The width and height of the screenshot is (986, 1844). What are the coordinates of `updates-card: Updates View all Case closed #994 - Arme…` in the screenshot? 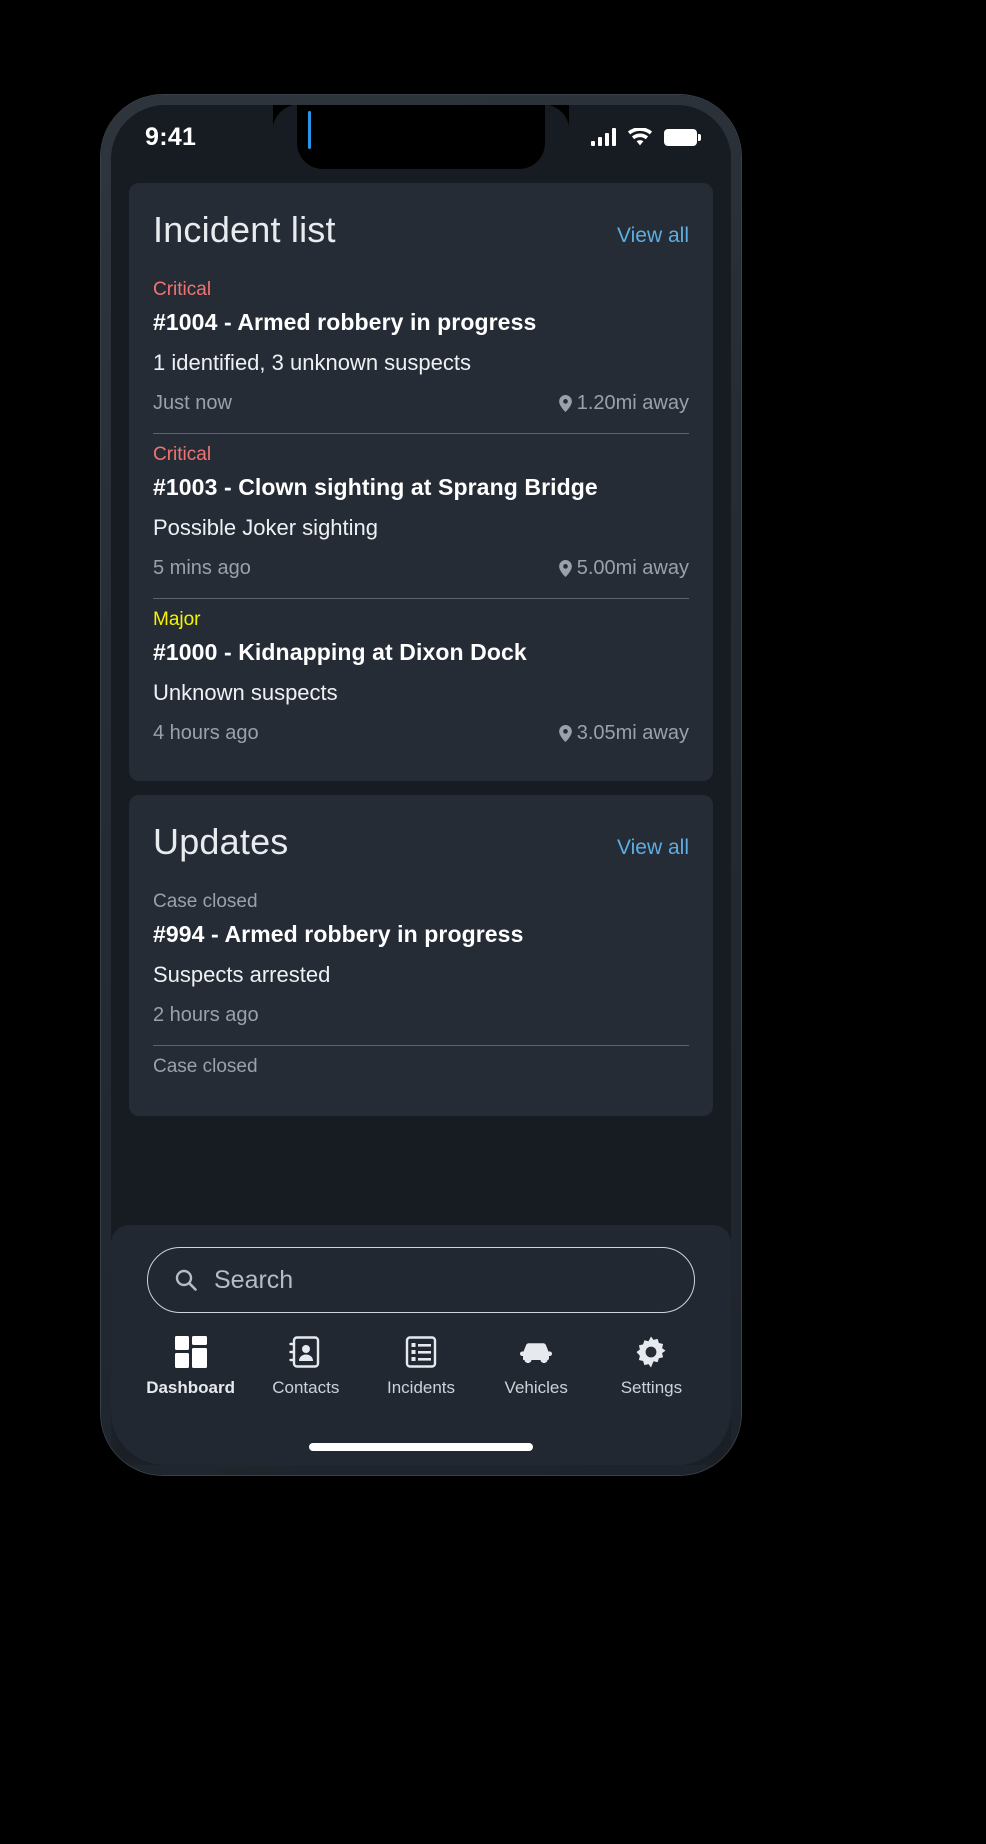 It's located at (421, 955).